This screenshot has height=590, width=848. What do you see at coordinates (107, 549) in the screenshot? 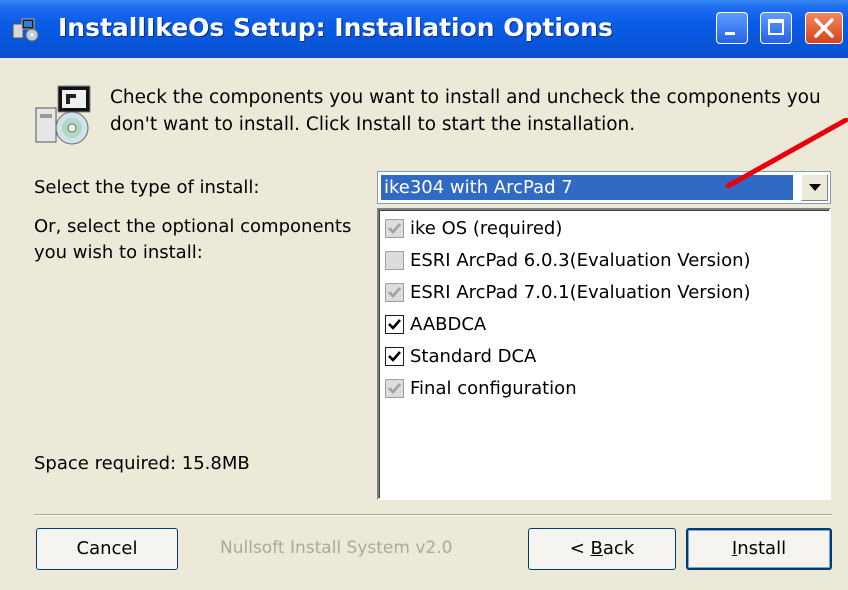
I see `cancel-button: Cancel` at bounding box center [107, 549].